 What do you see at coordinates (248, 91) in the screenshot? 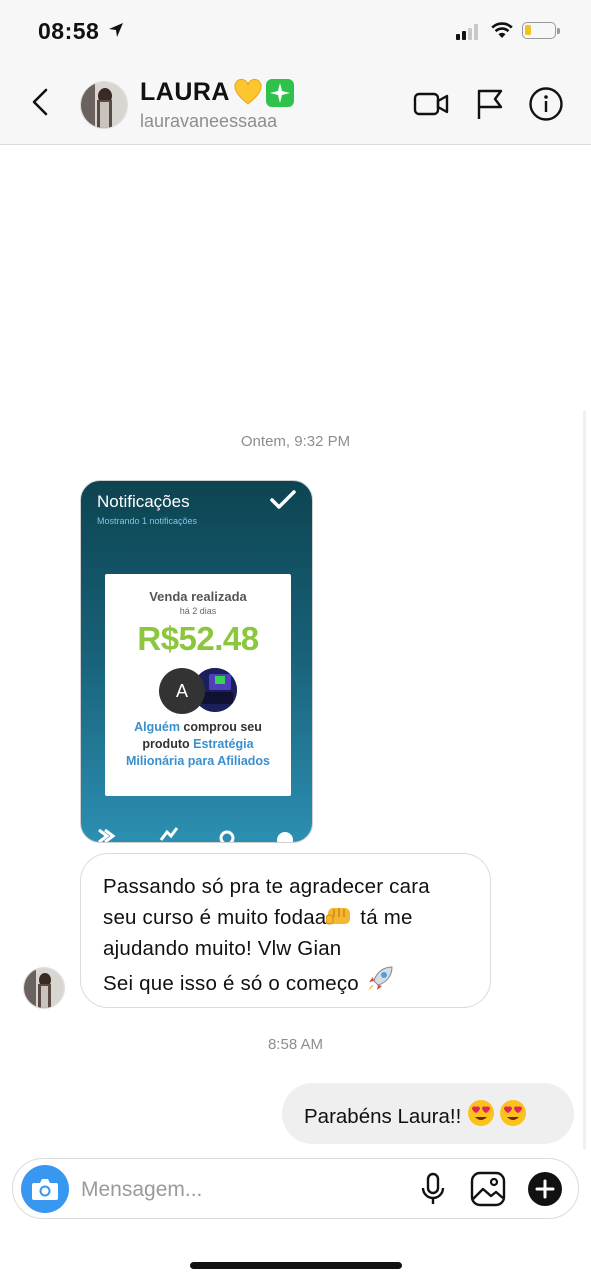
I see `yellow-heart-icon` at bounding box center [248, 91].